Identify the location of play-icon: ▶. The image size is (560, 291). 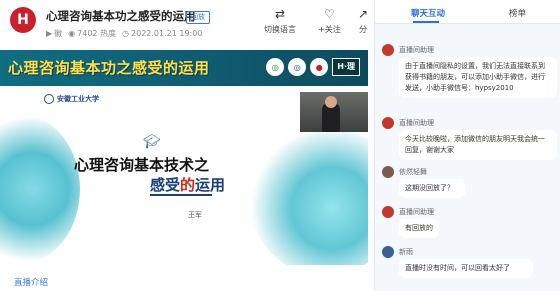
(49, 33).